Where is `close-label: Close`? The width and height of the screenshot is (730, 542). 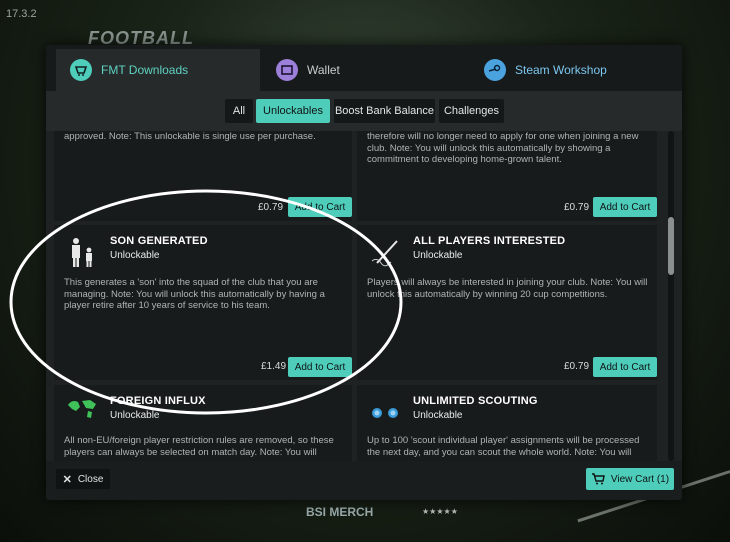 close-label: Close is located at coordinates (90, 479).